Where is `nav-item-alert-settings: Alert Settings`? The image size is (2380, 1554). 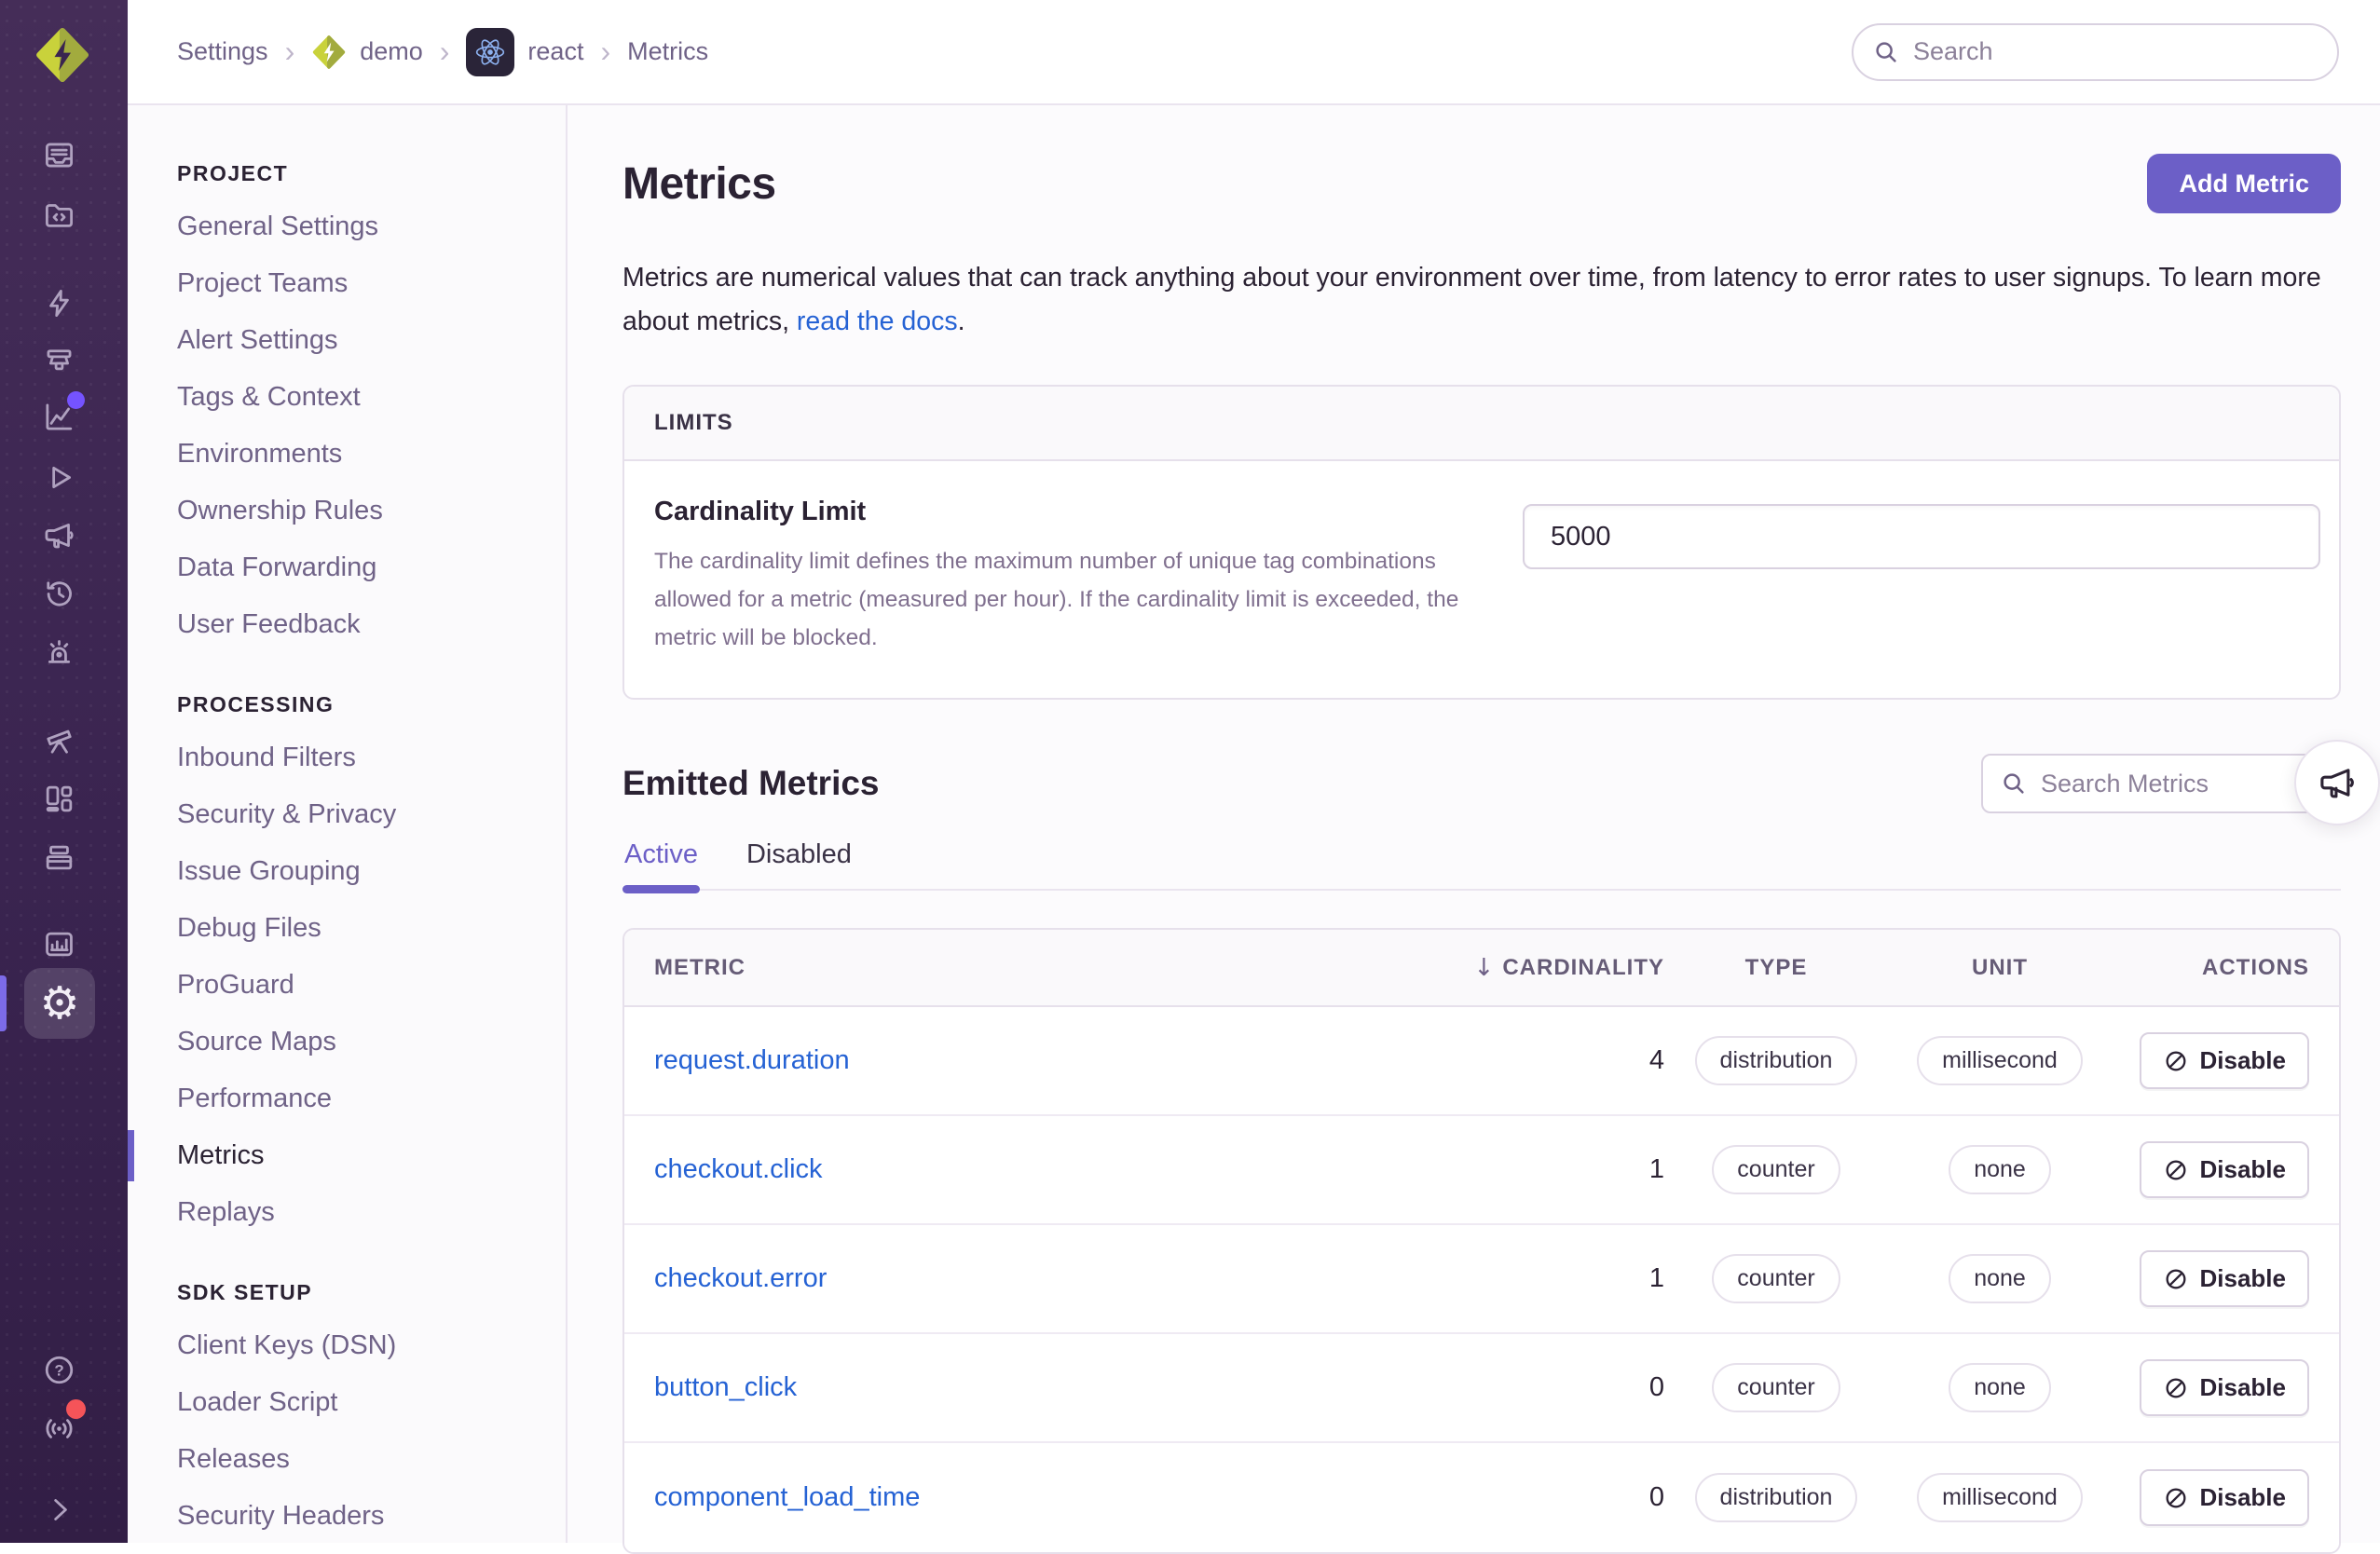
nav-item-alert-settings: Alert Settings is located at coordinates (347, 340).